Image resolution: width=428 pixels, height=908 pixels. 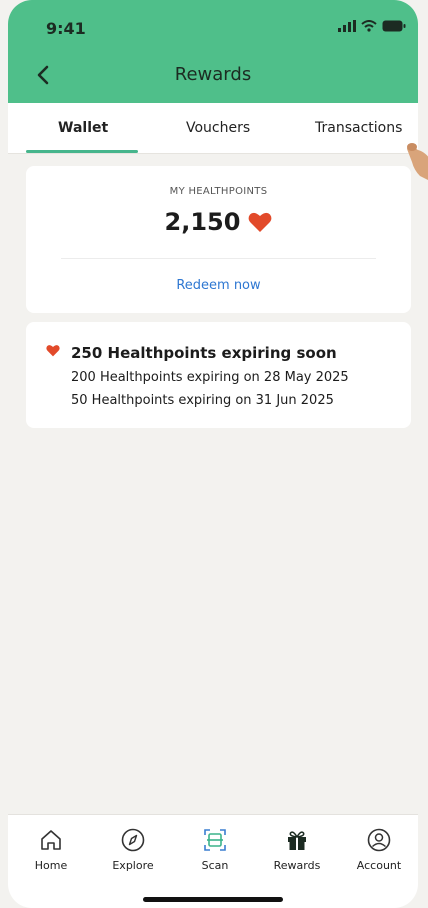 I want to click on tab-wallet: Wallet, so click(x=83, y=128).